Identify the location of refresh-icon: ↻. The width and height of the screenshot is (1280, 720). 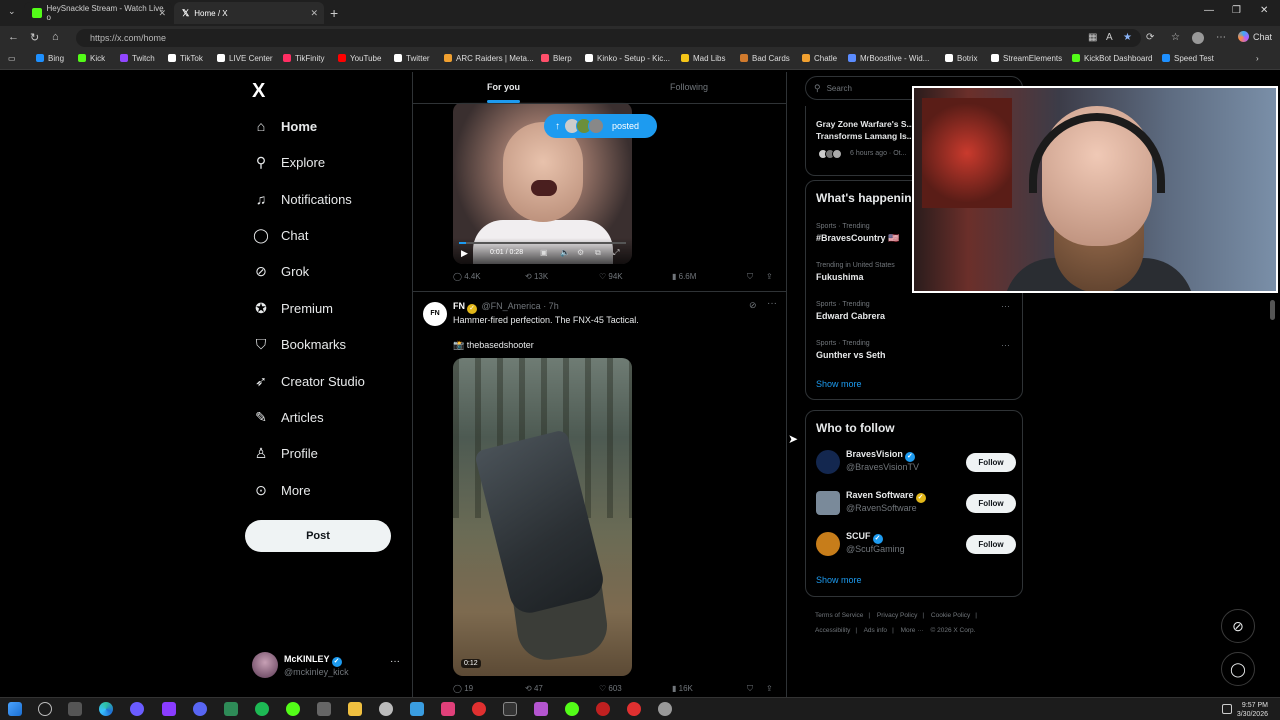
(34, 37).